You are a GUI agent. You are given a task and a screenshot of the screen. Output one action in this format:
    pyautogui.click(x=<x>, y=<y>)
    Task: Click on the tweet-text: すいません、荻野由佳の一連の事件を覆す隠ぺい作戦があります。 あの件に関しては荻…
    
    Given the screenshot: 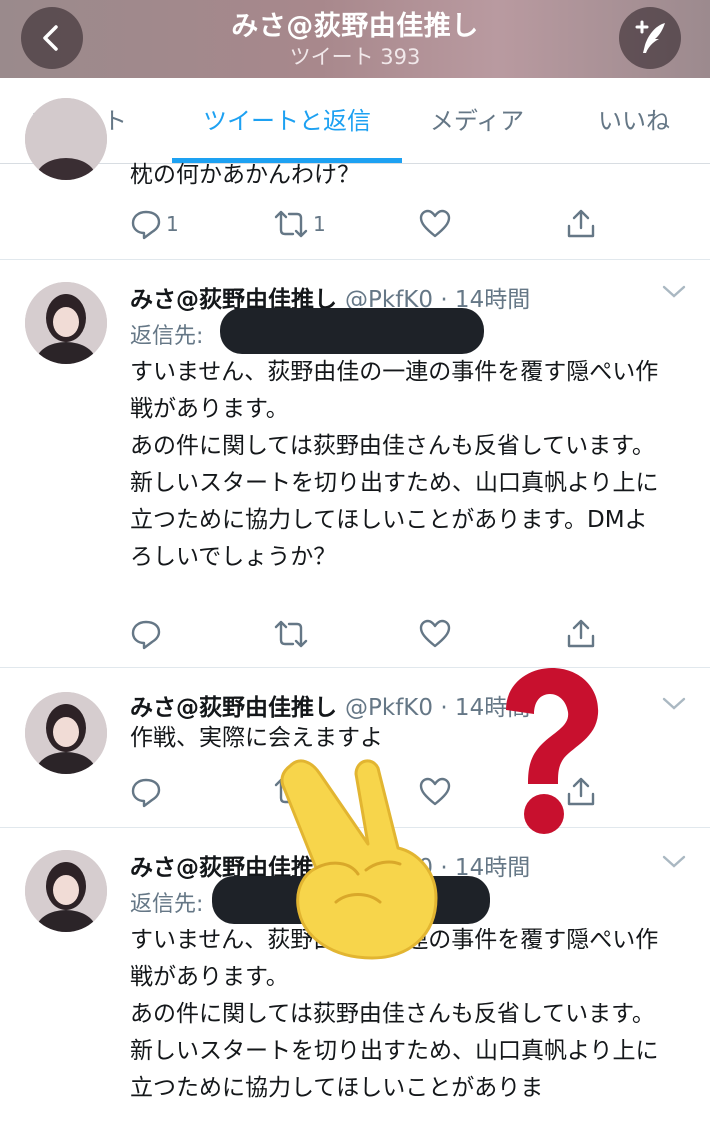 What is the action you would take?
    pyautogui.click(x=394, y=464)
    